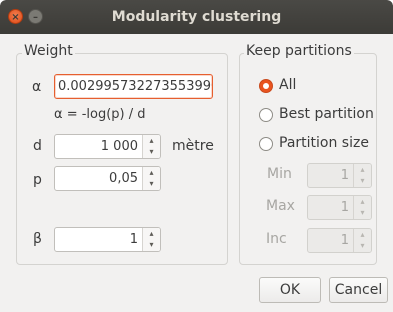 This screenshot has height=312, width=393. Describe the element at coordinates (151, 178) in the screenshot. I see `p-spin-buttons: ▴ ▾` at that location.